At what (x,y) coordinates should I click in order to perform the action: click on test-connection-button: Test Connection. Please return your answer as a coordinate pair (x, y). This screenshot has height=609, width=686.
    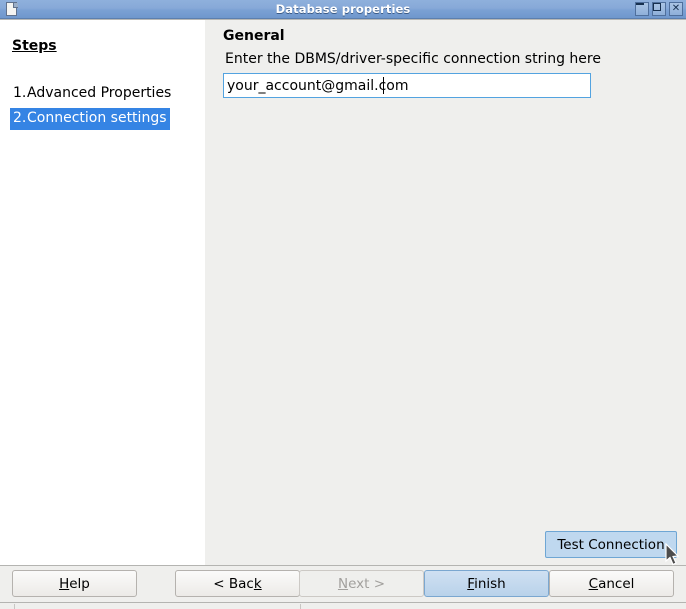
    Looking at the image, I should click on (611, 544).